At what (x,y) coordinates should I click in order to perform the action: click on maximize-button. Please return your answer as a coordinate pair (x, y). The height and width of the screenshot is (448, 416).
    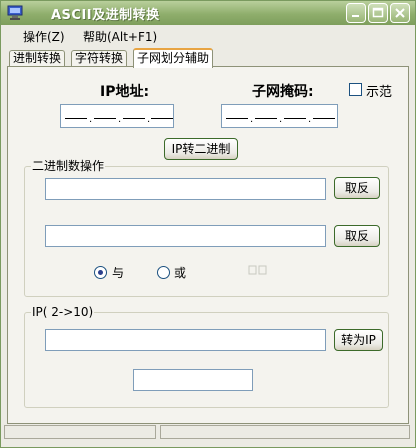
    Looking at the image, I should click on (378, 13).